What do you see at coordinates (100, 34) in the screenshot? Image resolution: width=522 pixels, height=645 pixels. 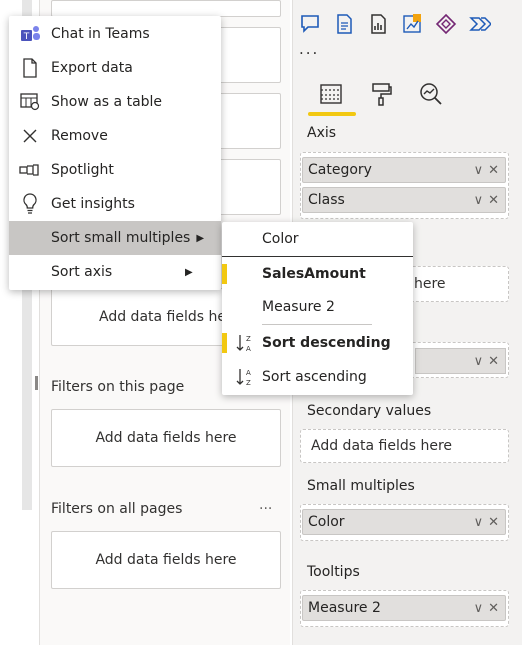 I see `menu-item-label: Chat in Teams` at bounding box center [100, 34].